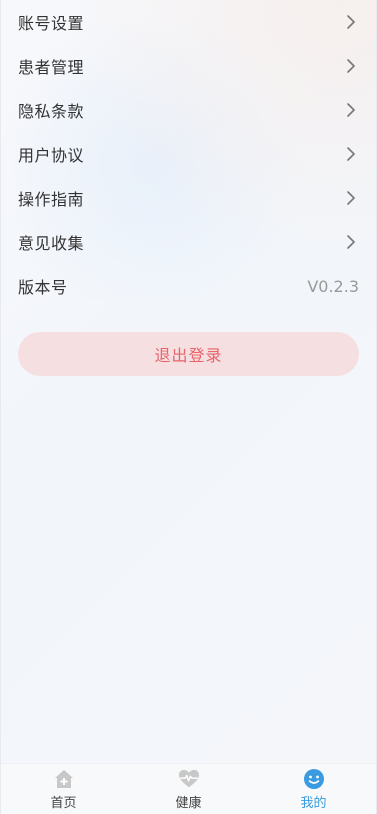  What do you see at coordinates (43, 287) in the screenshot?
I see `version-label: 版本号` at bounding box center [43, 287].